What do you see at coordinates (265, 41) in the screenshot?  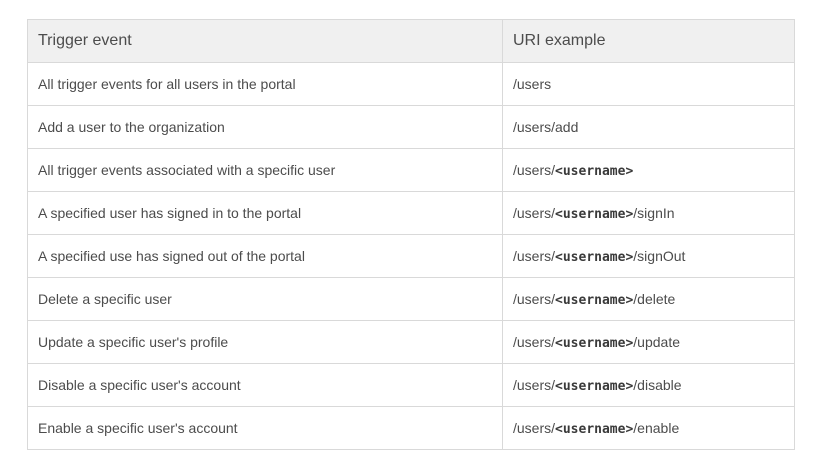 I see `header-trigger-event: Trigger event` at bounding box center [265, 41].